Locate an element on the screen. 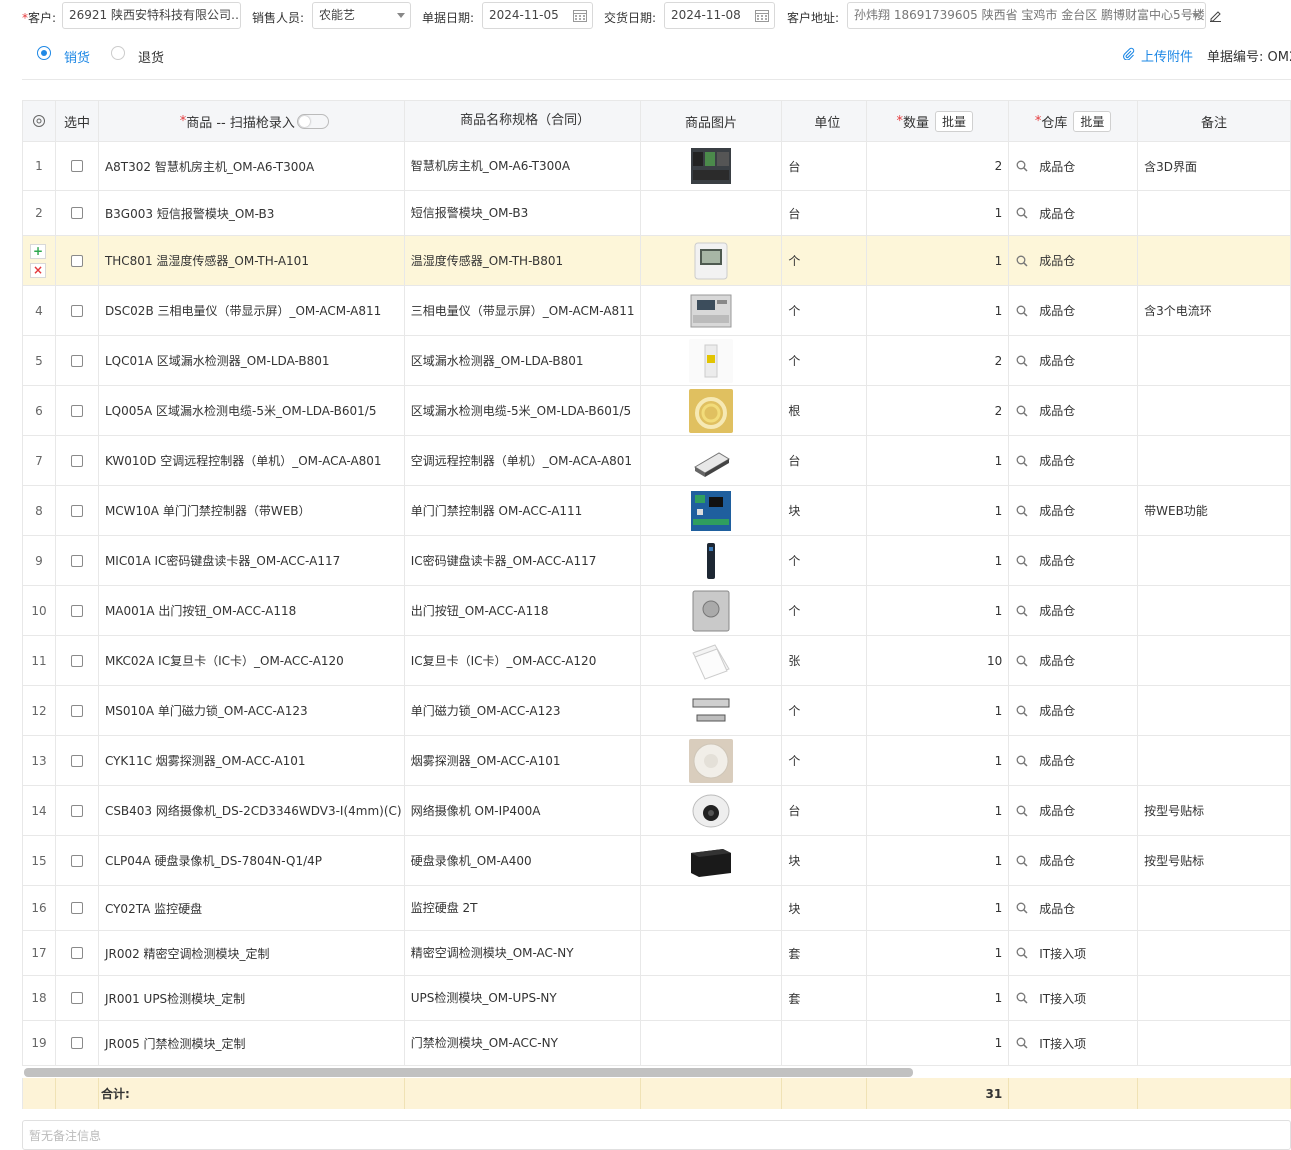 This screenshot has width=1291, height=1150. spec-cell: 硬盘录像机_OM-A400 is located at coordinates (523, 860).